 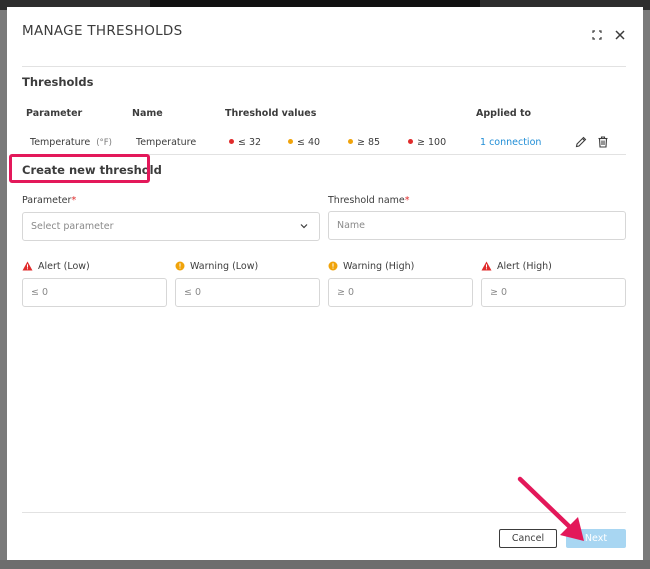 I want to click on threshold-value-warning-low: ≤ 40, so click(x=304, y=142).